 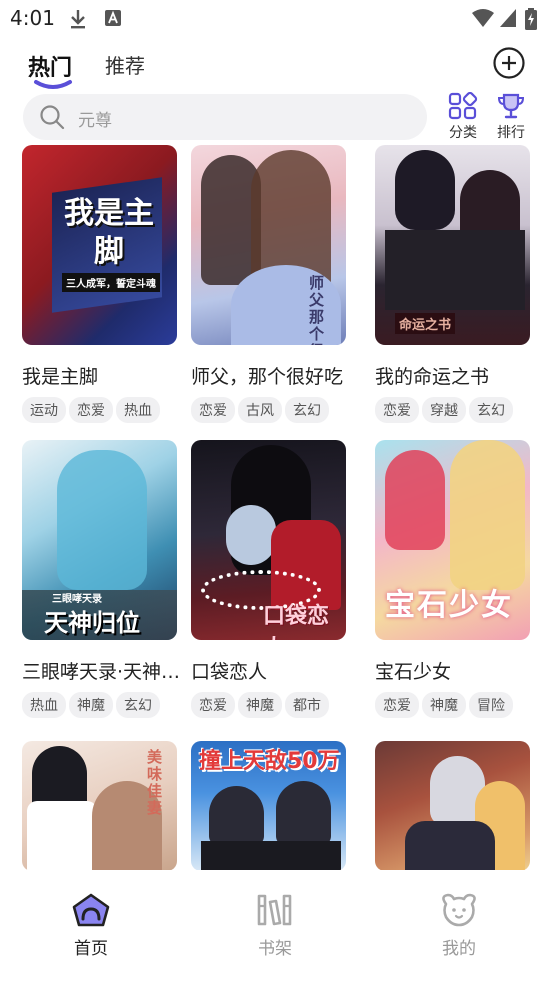 I want to click on cover-title: 师父那个很好吃, so click(x=317, y=310).